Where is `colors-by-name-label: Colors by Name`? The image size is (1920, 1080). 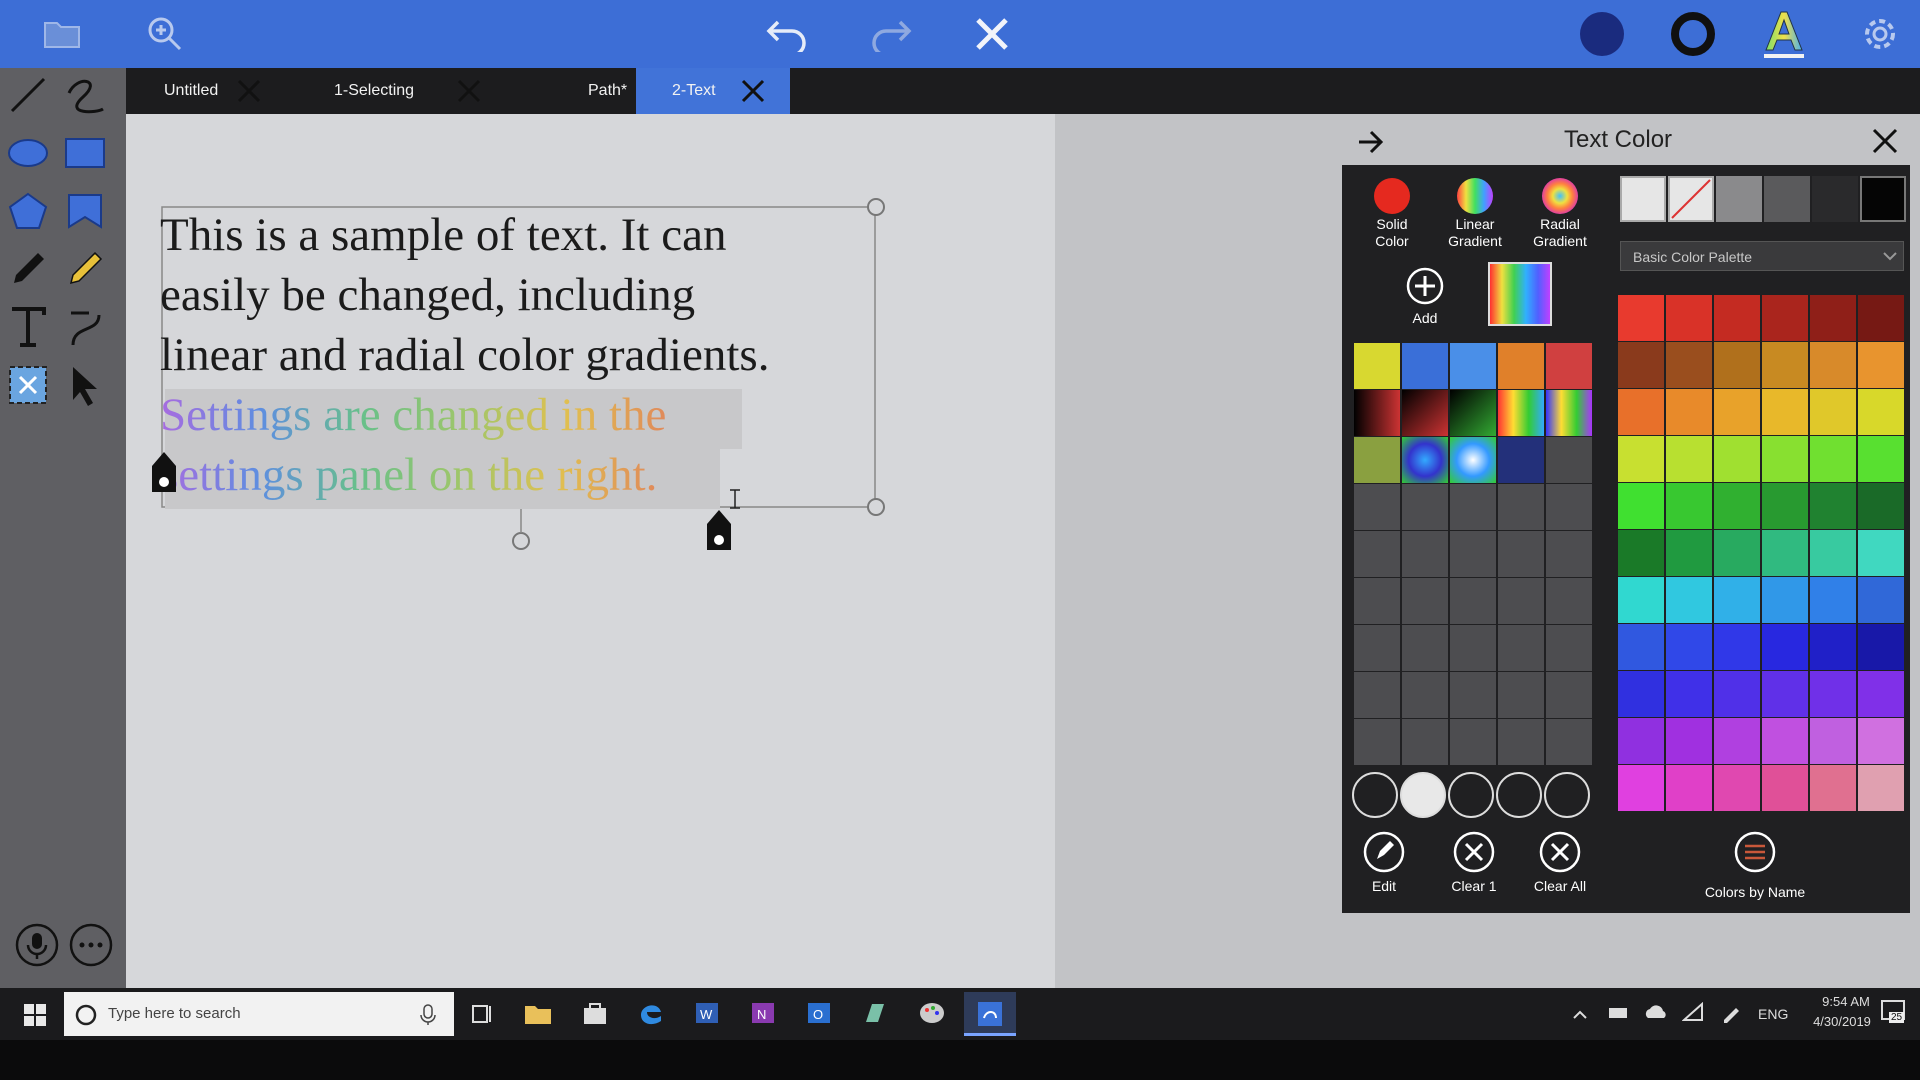 colors-by-name-label: Colors by Name is located at coordinates (1755, 892).